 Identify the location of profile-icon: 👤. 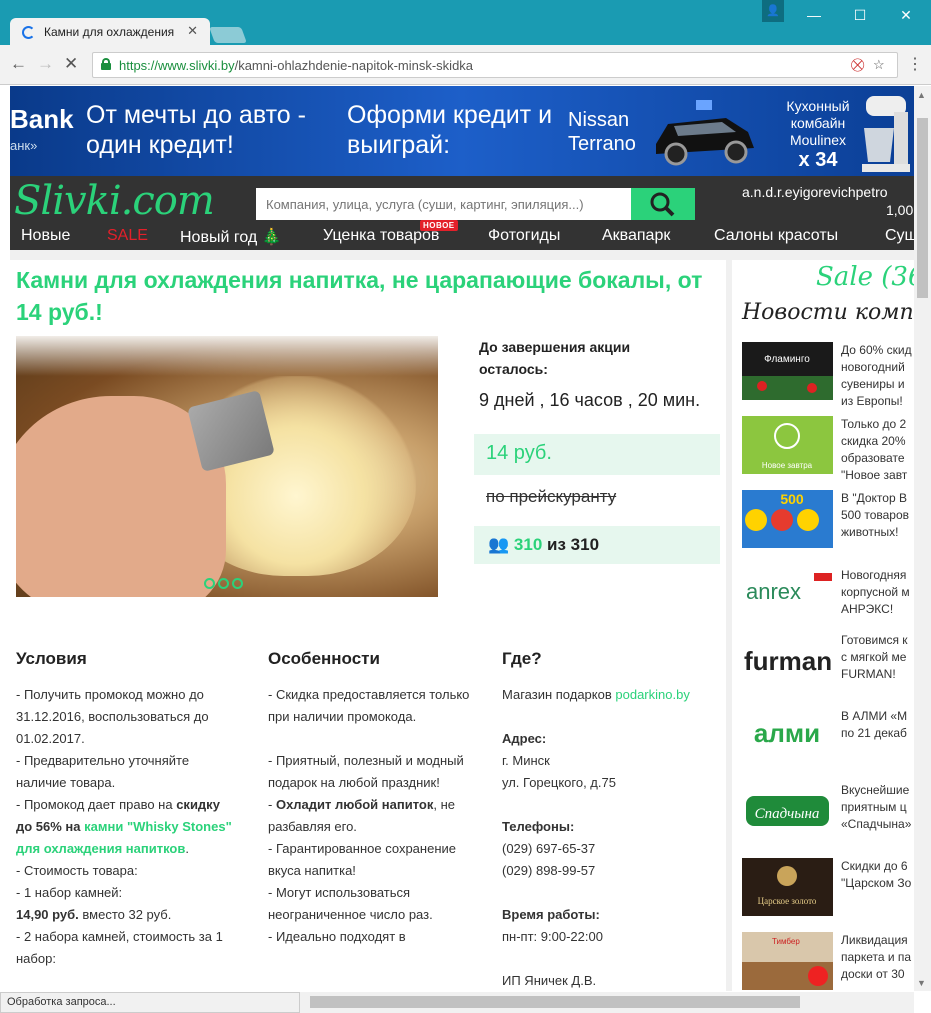
(773, 11).